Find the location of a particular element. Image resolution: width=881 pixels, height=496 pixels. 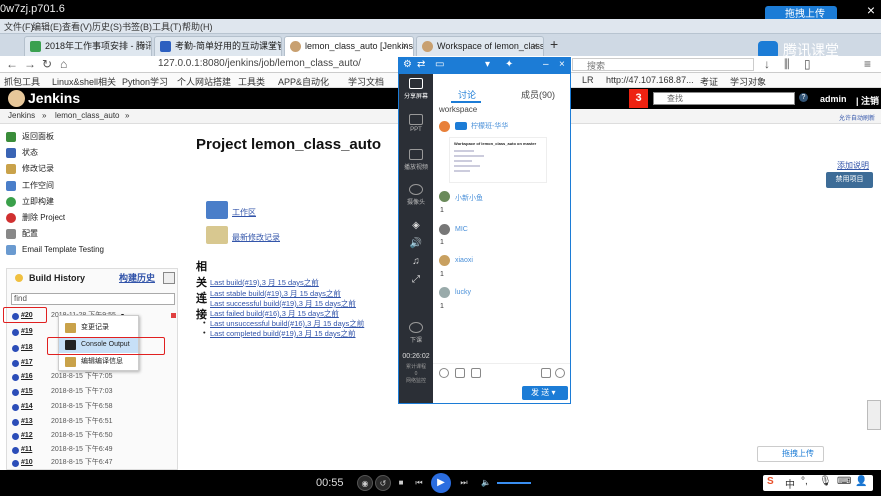

build-row: #15 2018-8-15 下午7:03 is located at coordinates (92, 392).